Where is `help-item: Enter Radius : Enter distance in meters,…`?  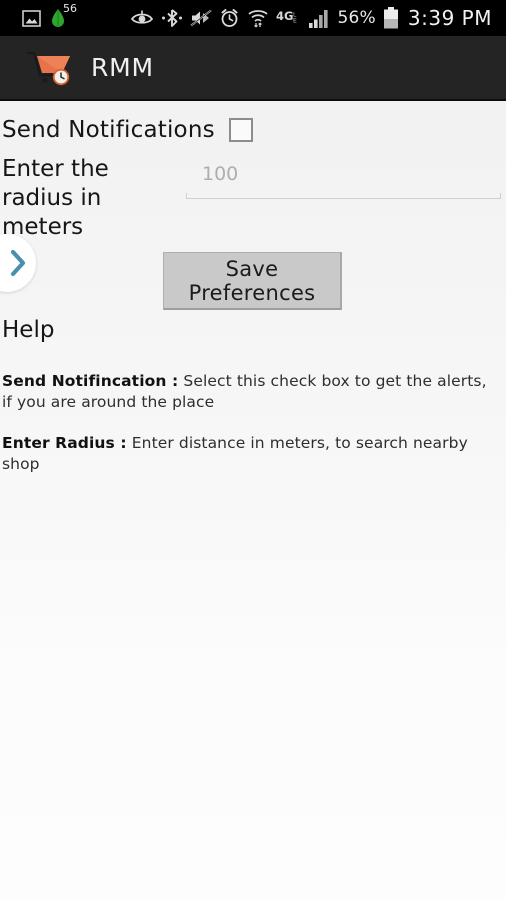
help-item: Enter Radius : Enter distance in meters,… is located at coordinates (247, 454).